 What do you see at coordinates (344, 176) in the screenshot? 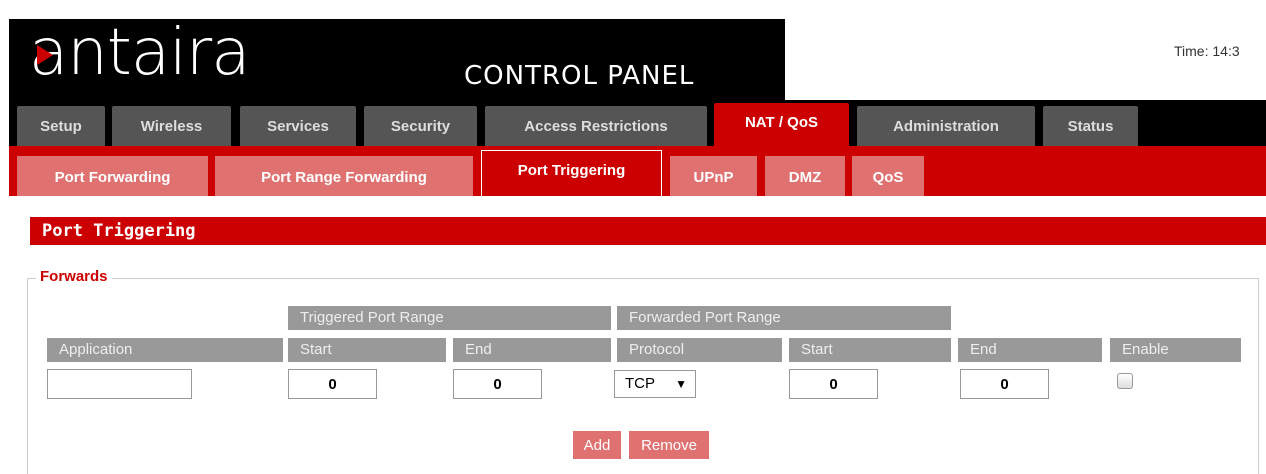
I see `subtab-port-range-forwarding: Port Range Forwarding` at bounding box center [344, 176].